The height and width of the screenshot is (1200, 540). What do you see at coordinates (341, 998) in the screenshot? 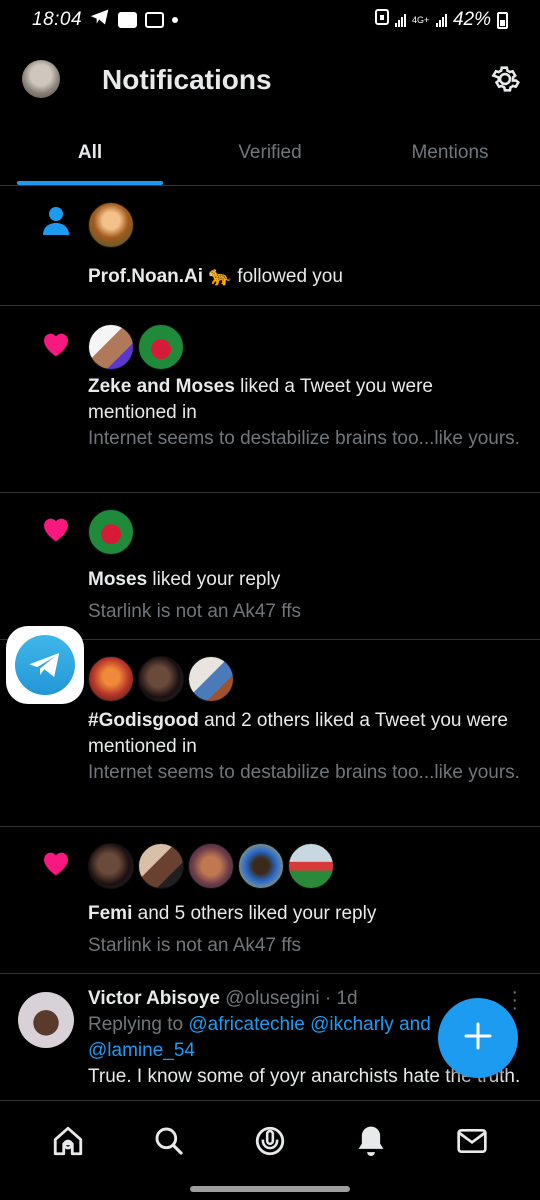
I see `tweet-time: · 1d` at bounding box center [341, 998].